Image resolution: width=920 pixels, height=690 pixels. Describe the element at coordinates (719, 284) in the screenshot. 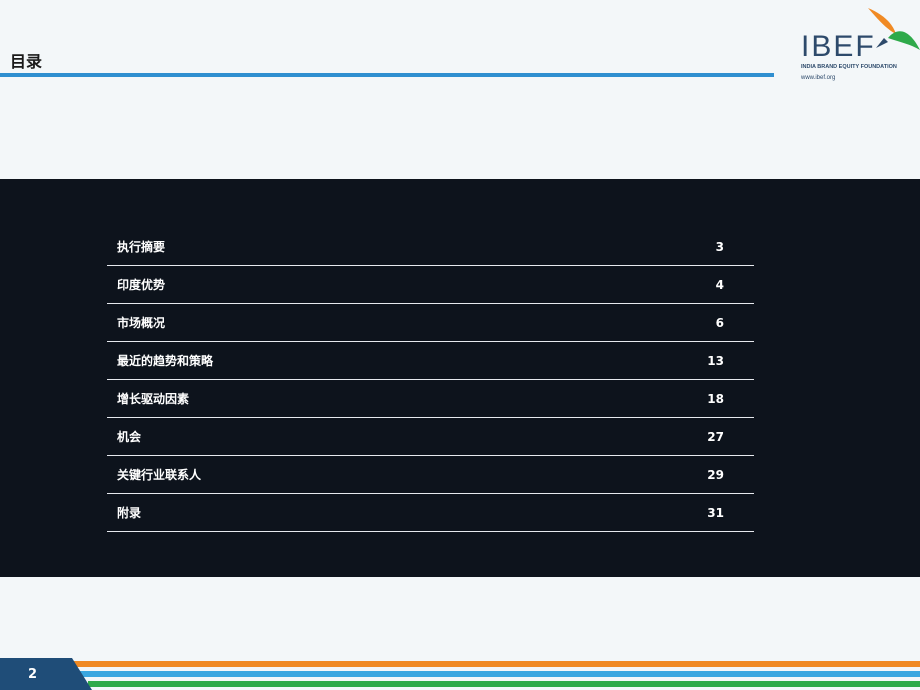

I see `toc-page: 4` at that location.